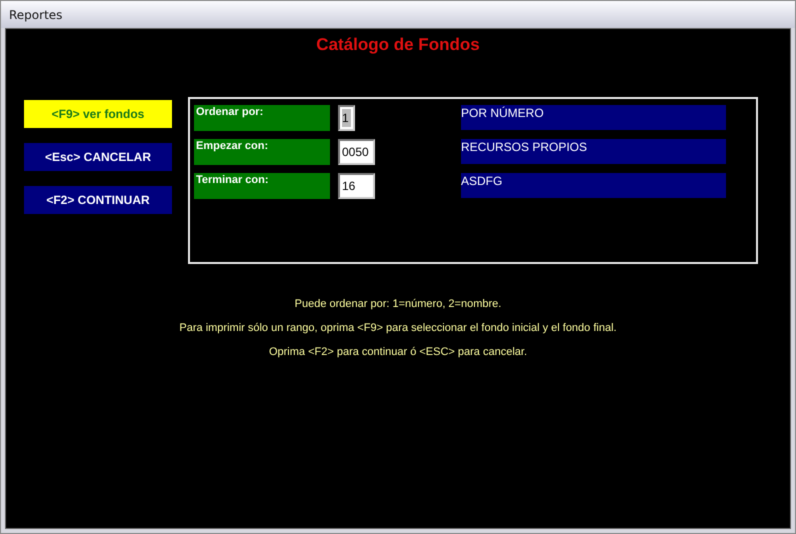  Describe the element at coordinates (35, 15) in the screenshot. I see `window-title: Reportes` at that location.